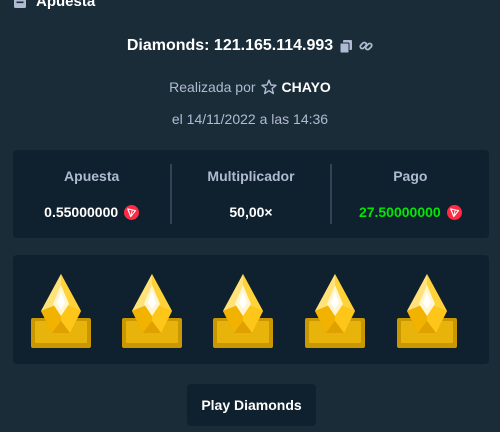  I want to click on receipt-icon, so click(20, 4).